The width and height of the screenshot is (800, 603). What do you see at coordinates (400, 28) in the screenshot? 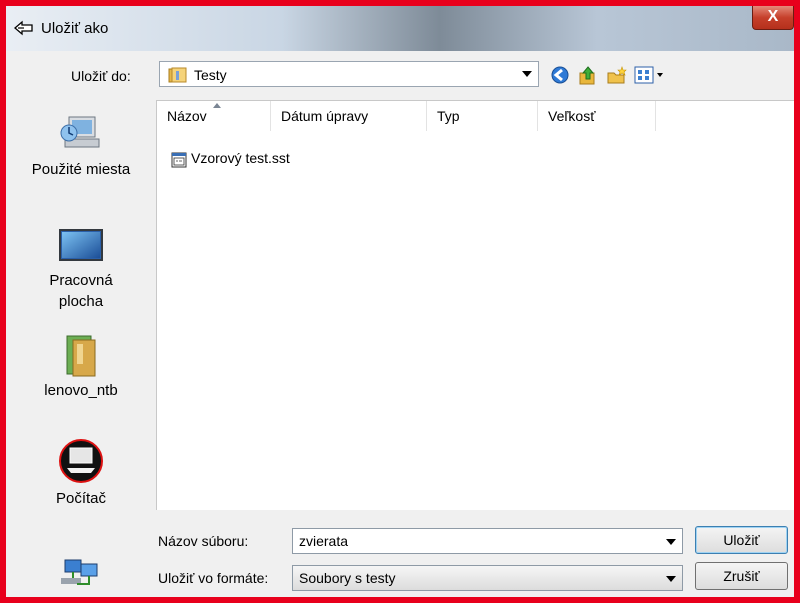
I see `title-bar: Uložiť ako X` at bounding box center [400, 28].